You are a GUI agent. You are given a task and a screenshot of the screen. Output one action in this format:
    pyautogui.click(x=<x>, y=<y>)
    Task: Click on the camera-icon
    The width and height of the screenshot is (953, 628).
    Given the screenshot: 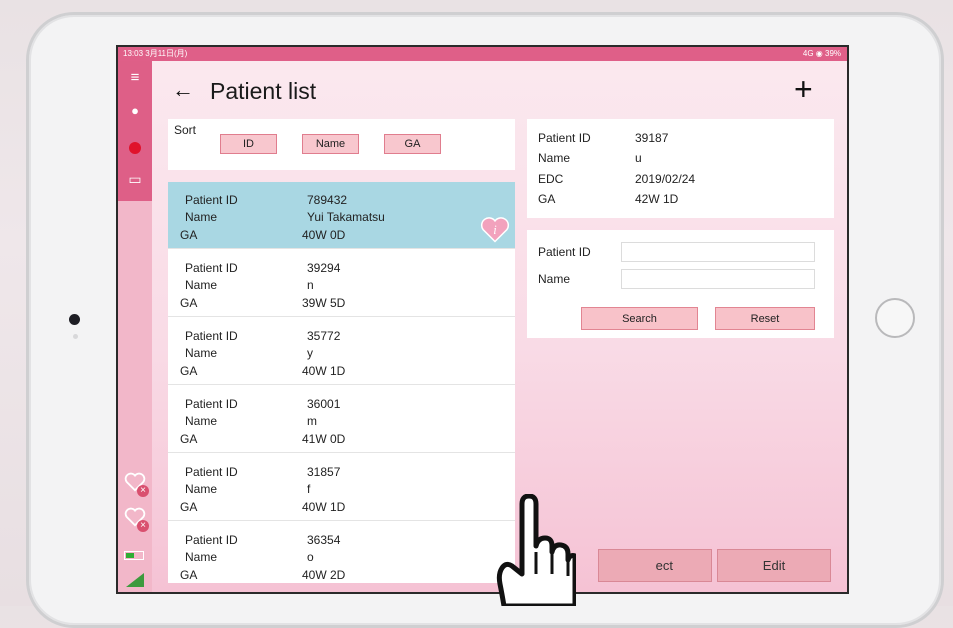 What is the action you would take?
    pyautogui.click(x=74, y=319)
    